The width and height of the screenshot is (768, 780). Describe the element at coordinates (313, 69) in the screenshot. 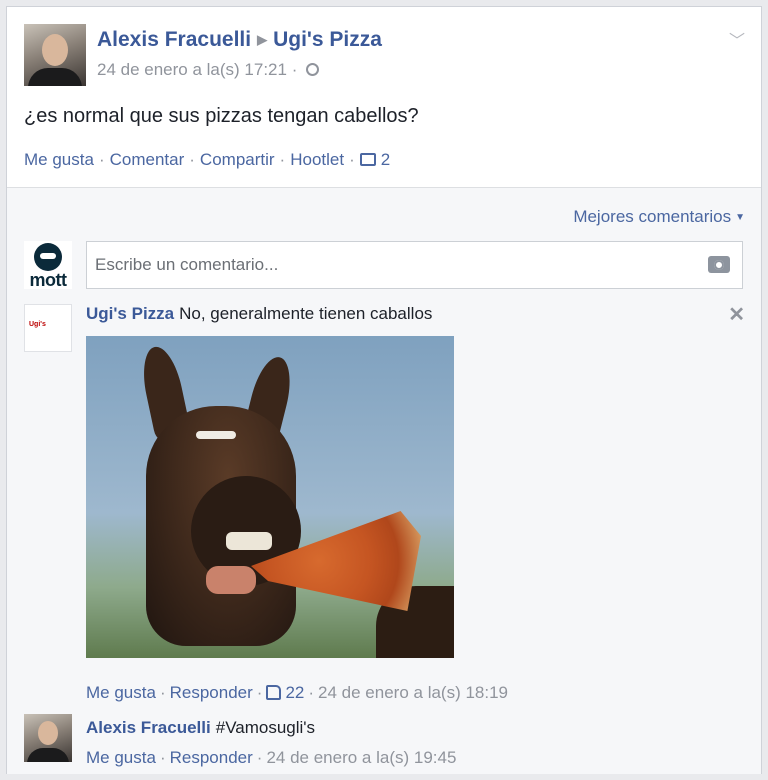

I see `globe-icon` at that location.